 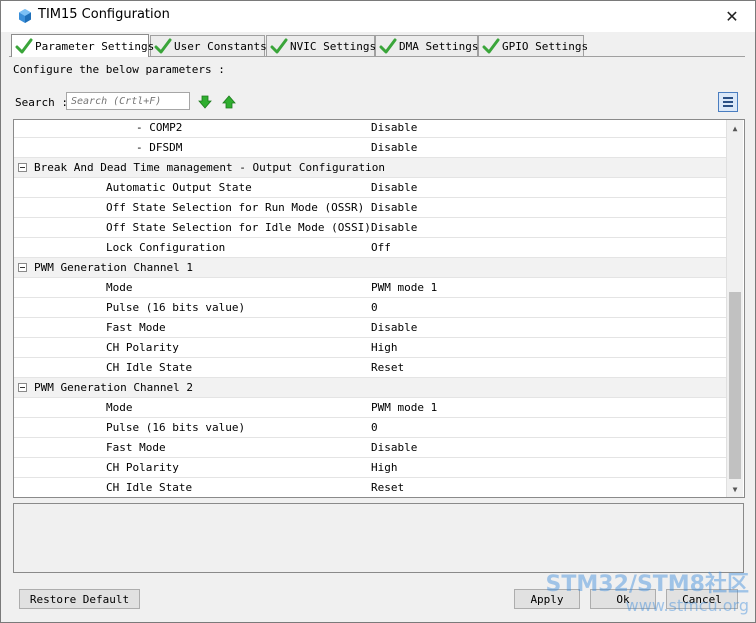 What do you see at coordinates (205, 102) in the screenshot?
I see `arrow-down-icon` at bounding box center [205, 102].